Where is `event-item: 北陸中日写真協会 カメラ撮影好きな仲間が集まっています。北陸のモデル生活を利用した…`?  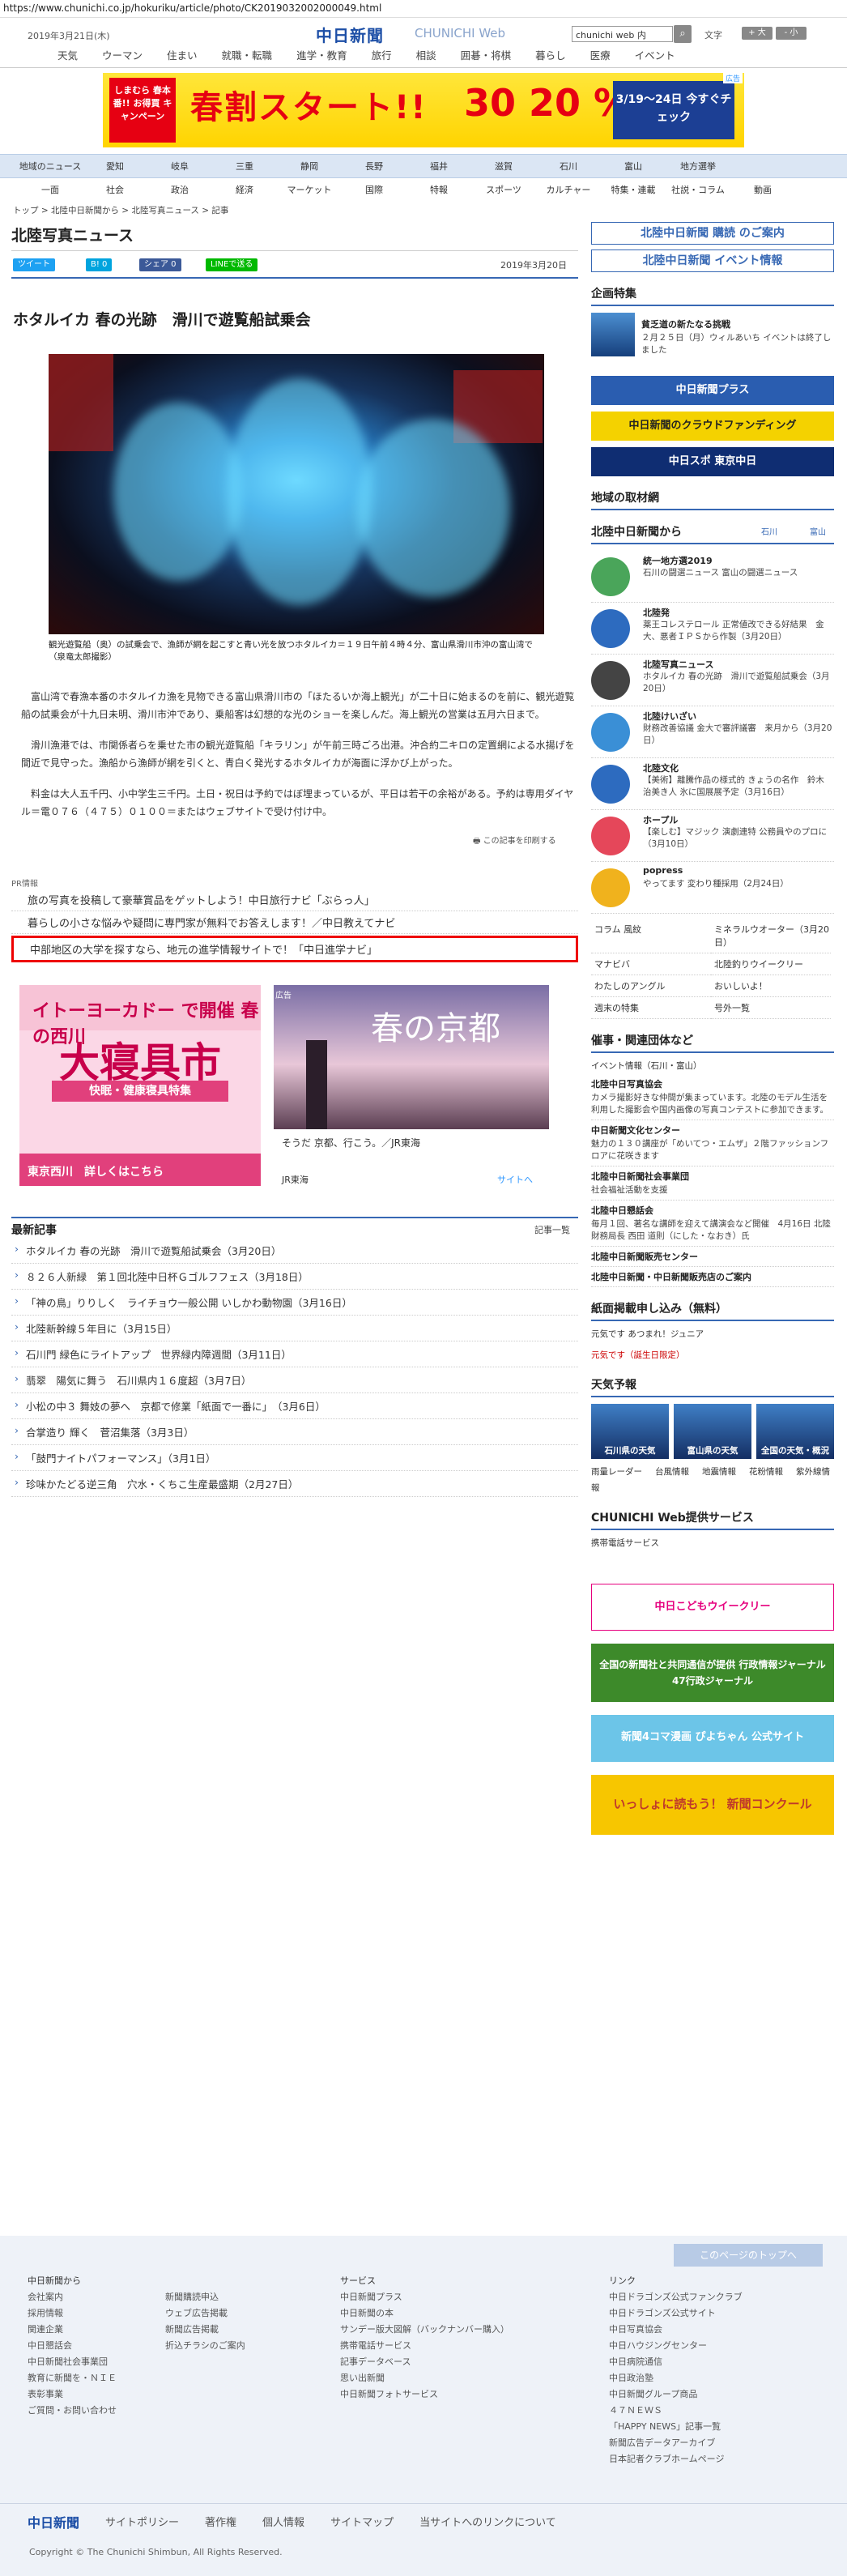
event-item: 北陸中日写真協会 カメラ撮影好きな仲間が集まっています。北陸のモデル生活を利用した… is located at coordinates (712, 1097).